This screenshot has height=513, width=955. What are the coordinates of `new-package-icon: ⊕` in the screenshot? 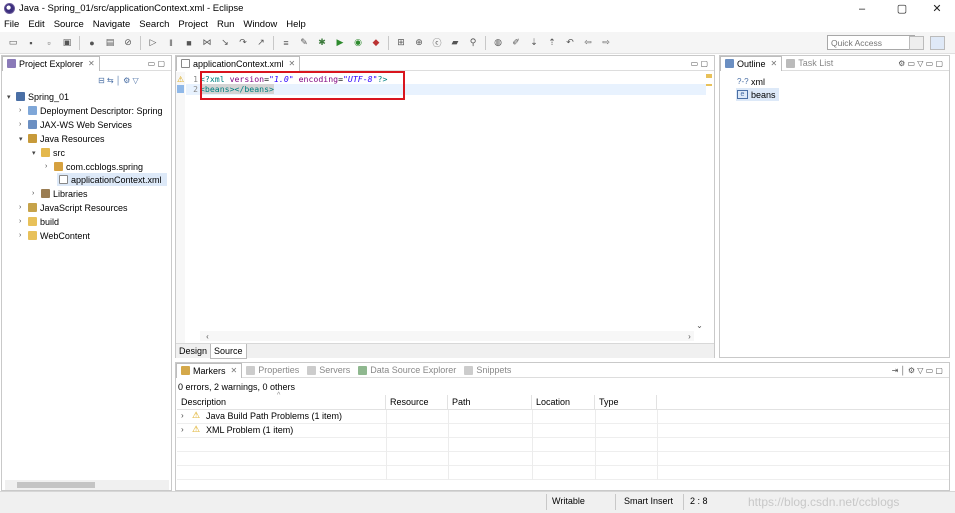 It's located at (419, 43).